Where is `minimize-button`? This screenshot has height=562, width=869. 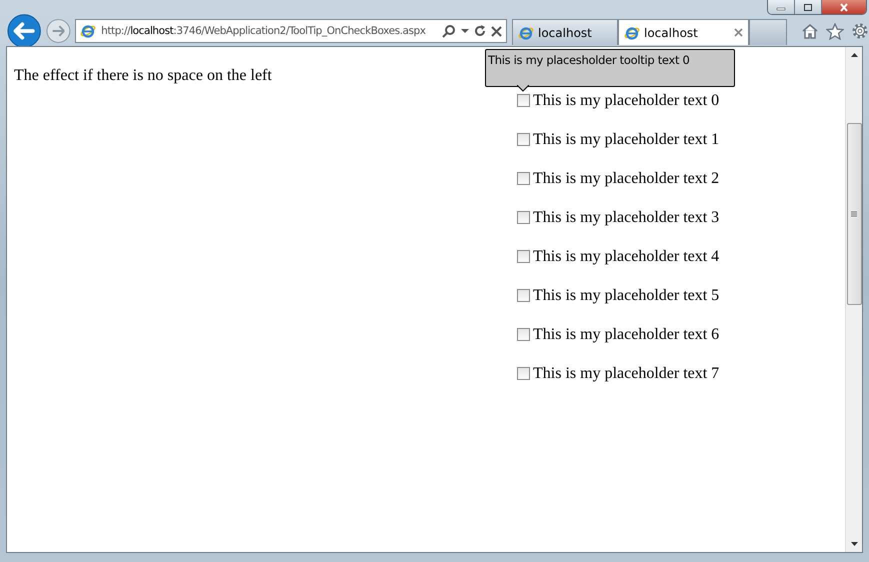
minimize-button is located at coordinates (781, 7).